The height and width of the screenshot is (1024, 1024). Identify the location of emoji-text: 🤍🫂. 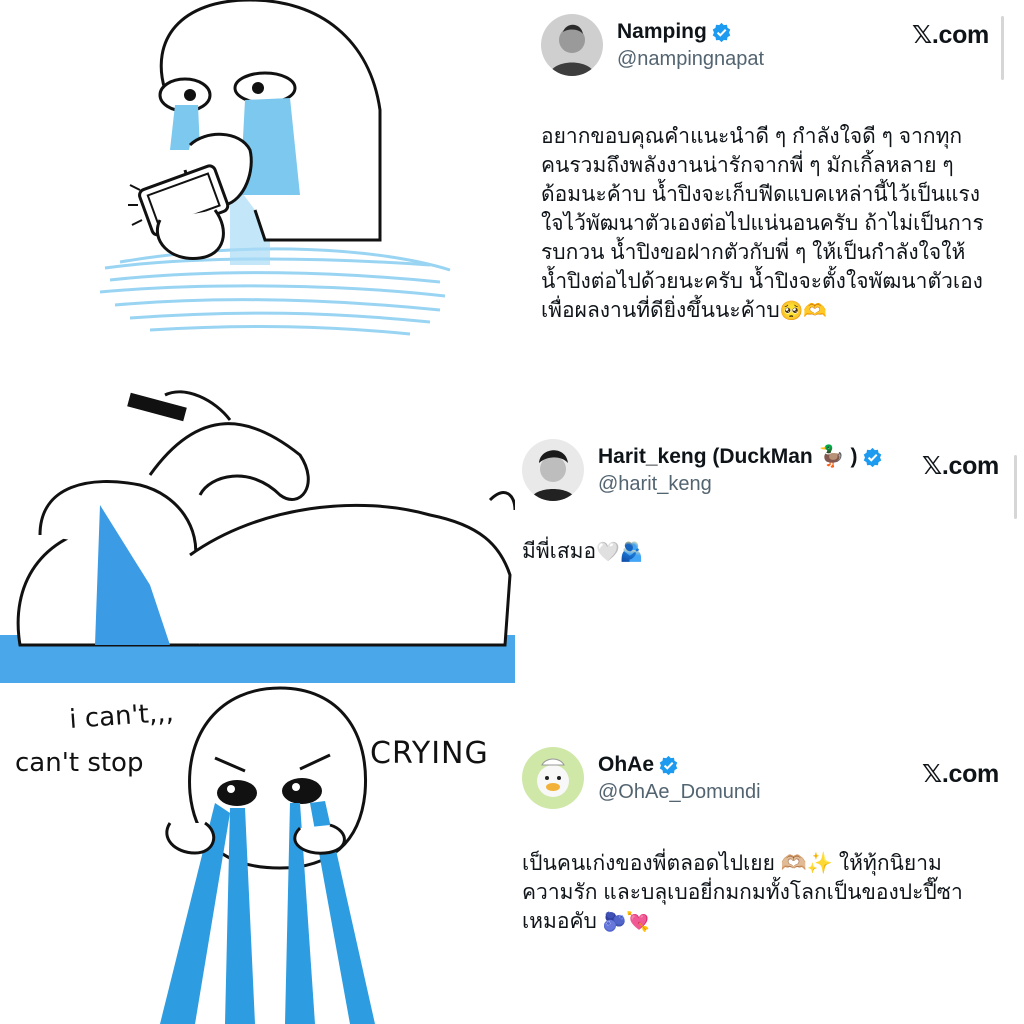
(620, 552).